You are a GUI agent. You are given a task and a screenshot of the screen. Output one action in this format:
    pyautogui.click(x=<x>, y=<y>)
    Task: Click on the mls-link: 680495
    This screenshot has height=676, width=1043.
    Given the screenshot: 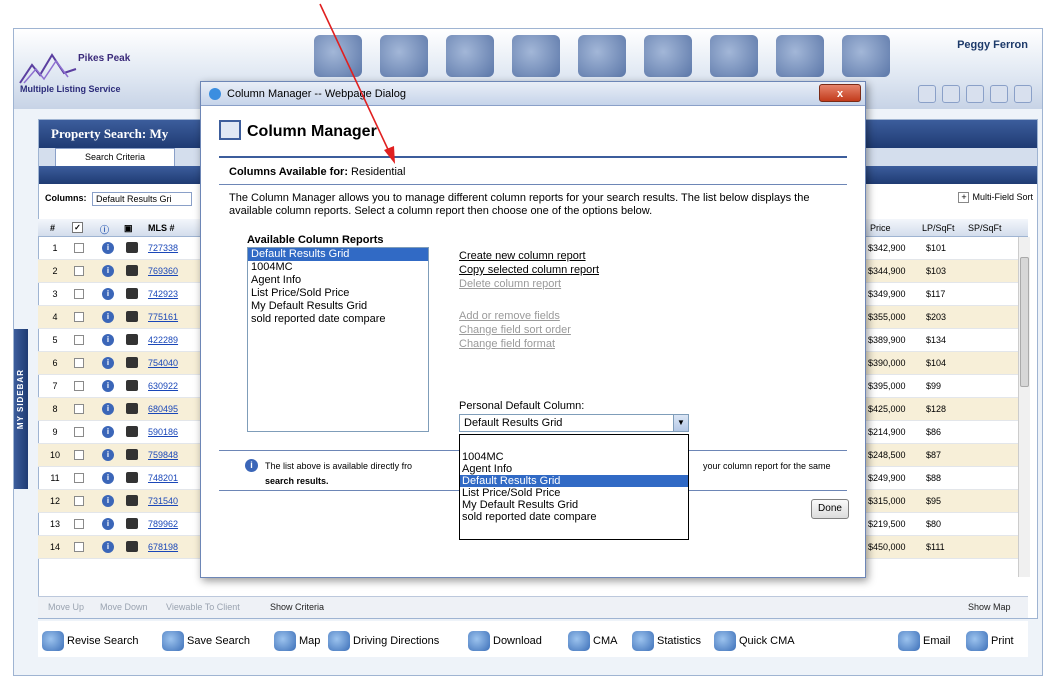 What is the action you would take?
    pyautogui.click(x=163, y=409)
    